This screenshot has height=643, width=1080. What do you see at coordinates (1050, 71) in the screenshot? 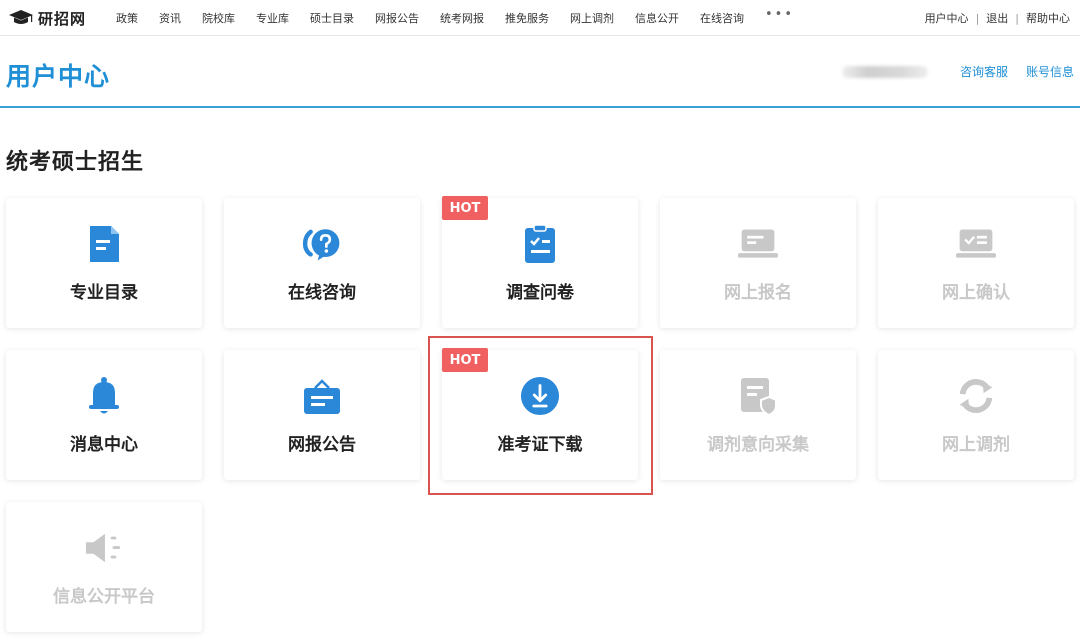
I see `account-info-link: 账号信息` at bounding box center [1050, 71].